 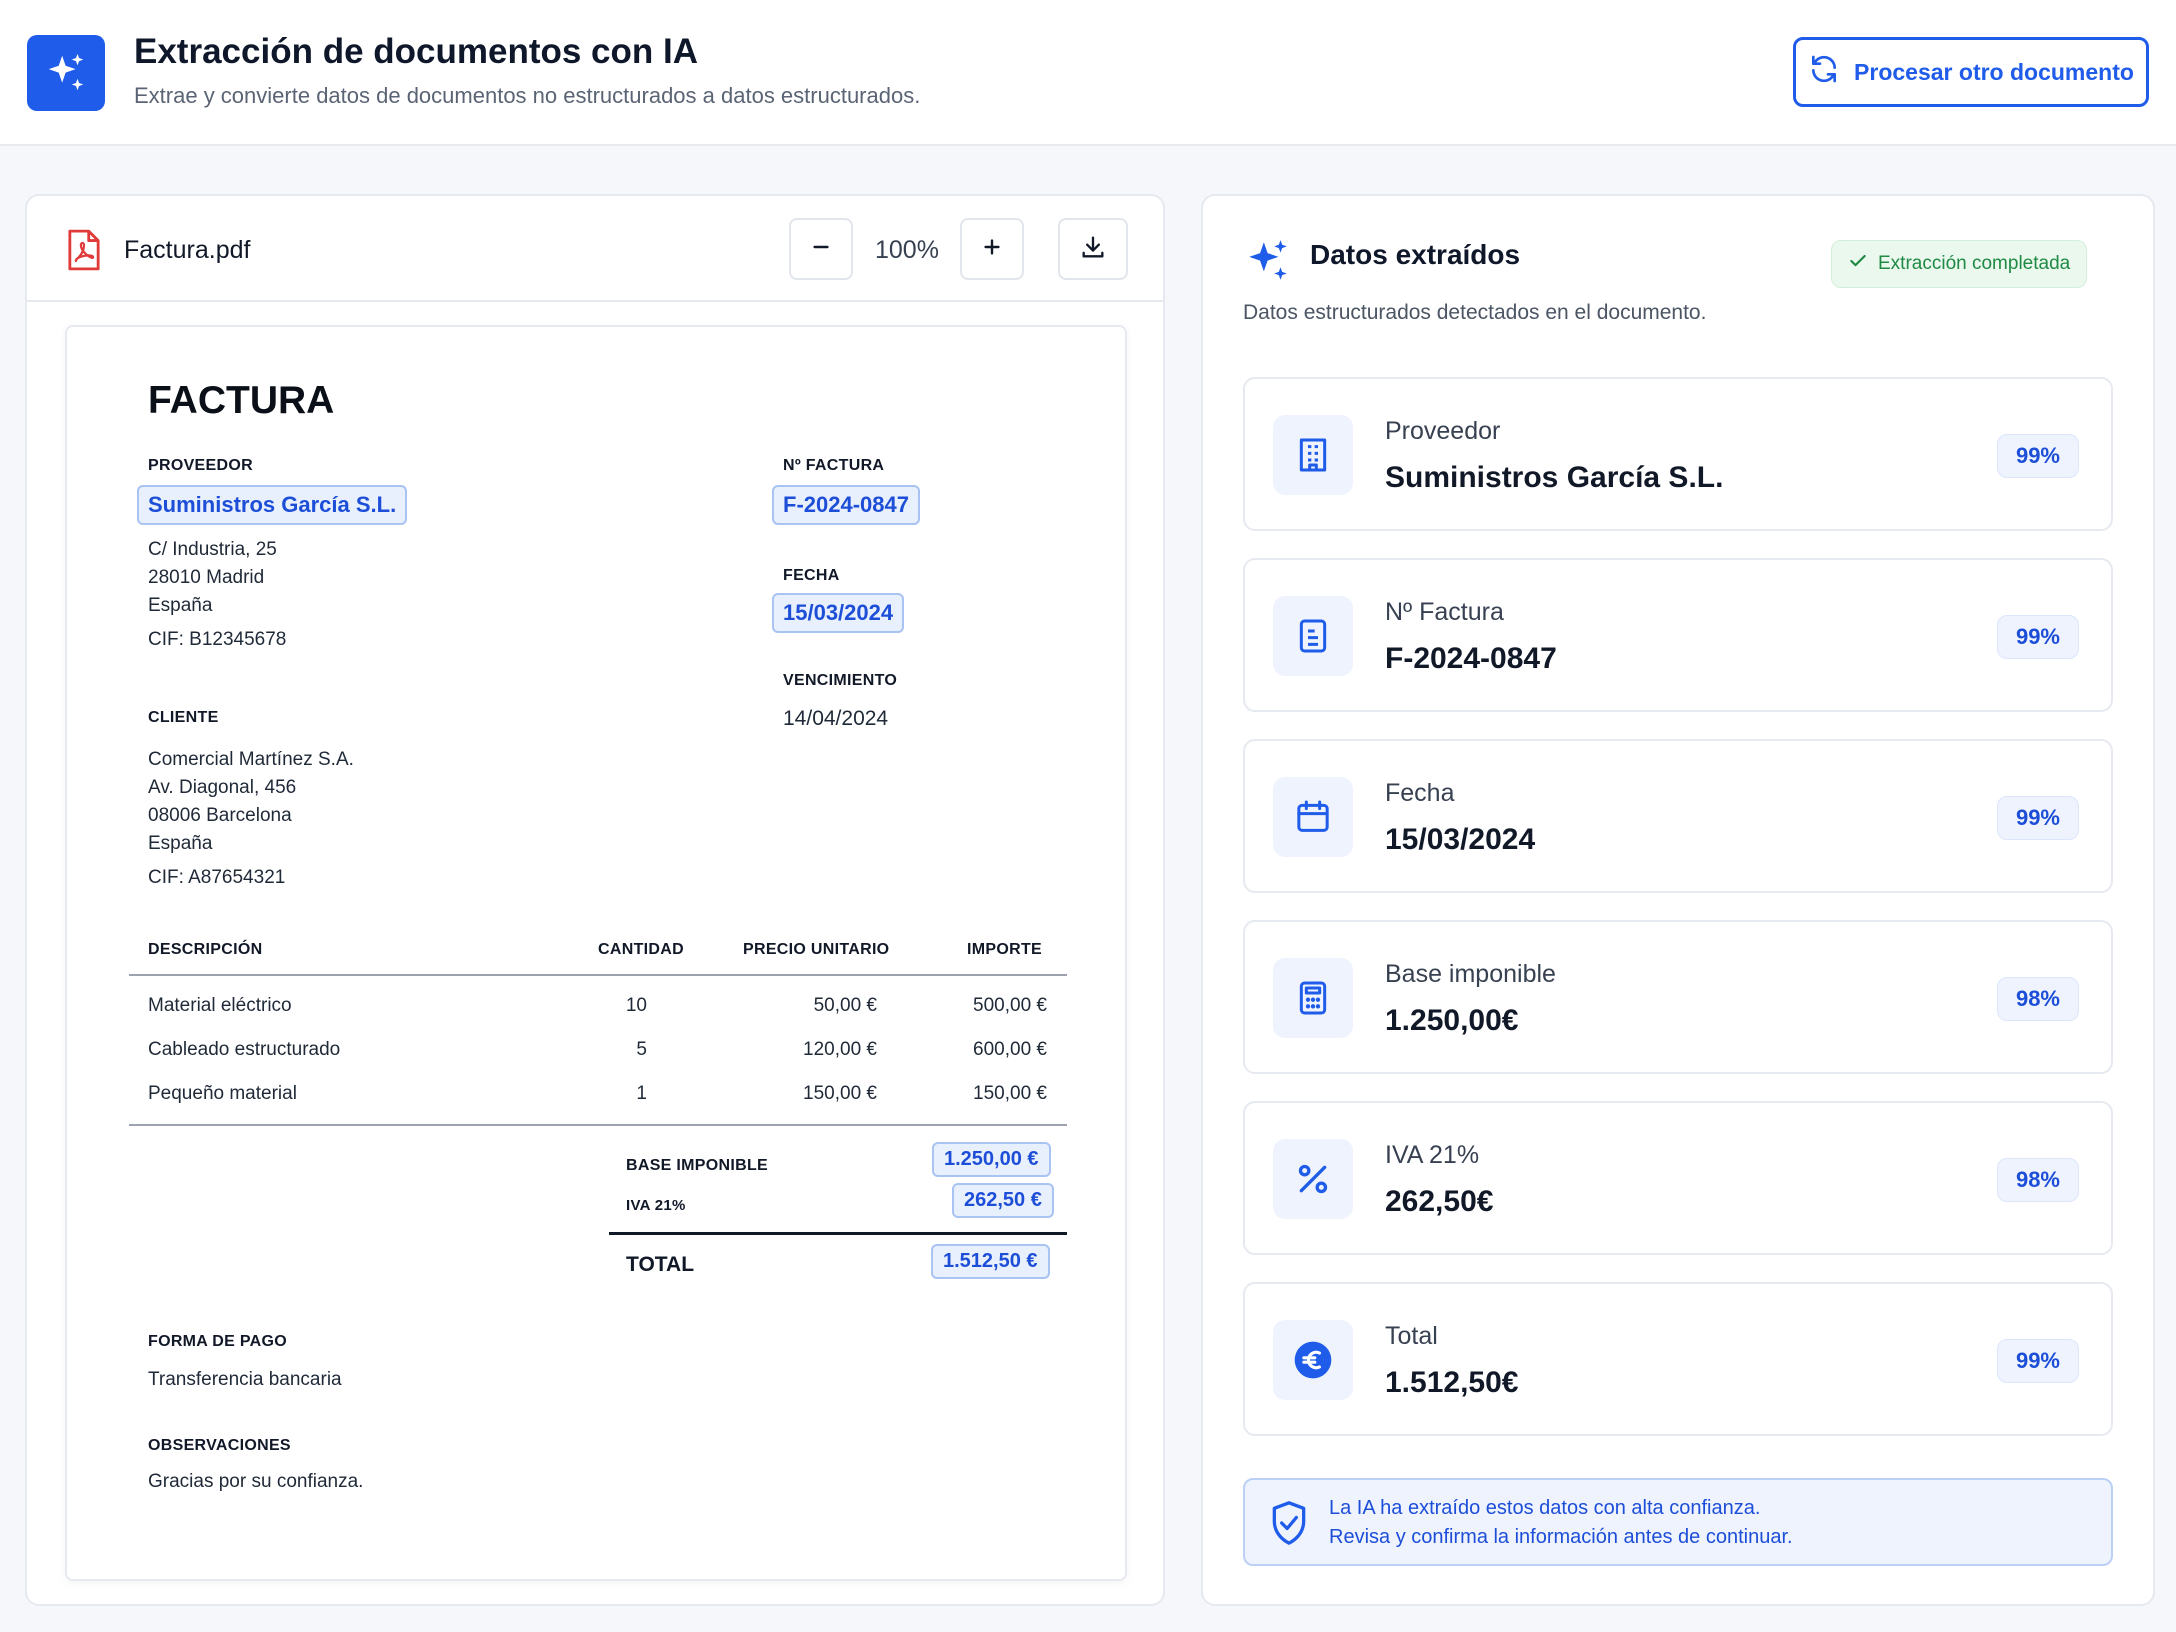 I want to click on status-badge: Extracción completada, so click(x=1959, y=264).